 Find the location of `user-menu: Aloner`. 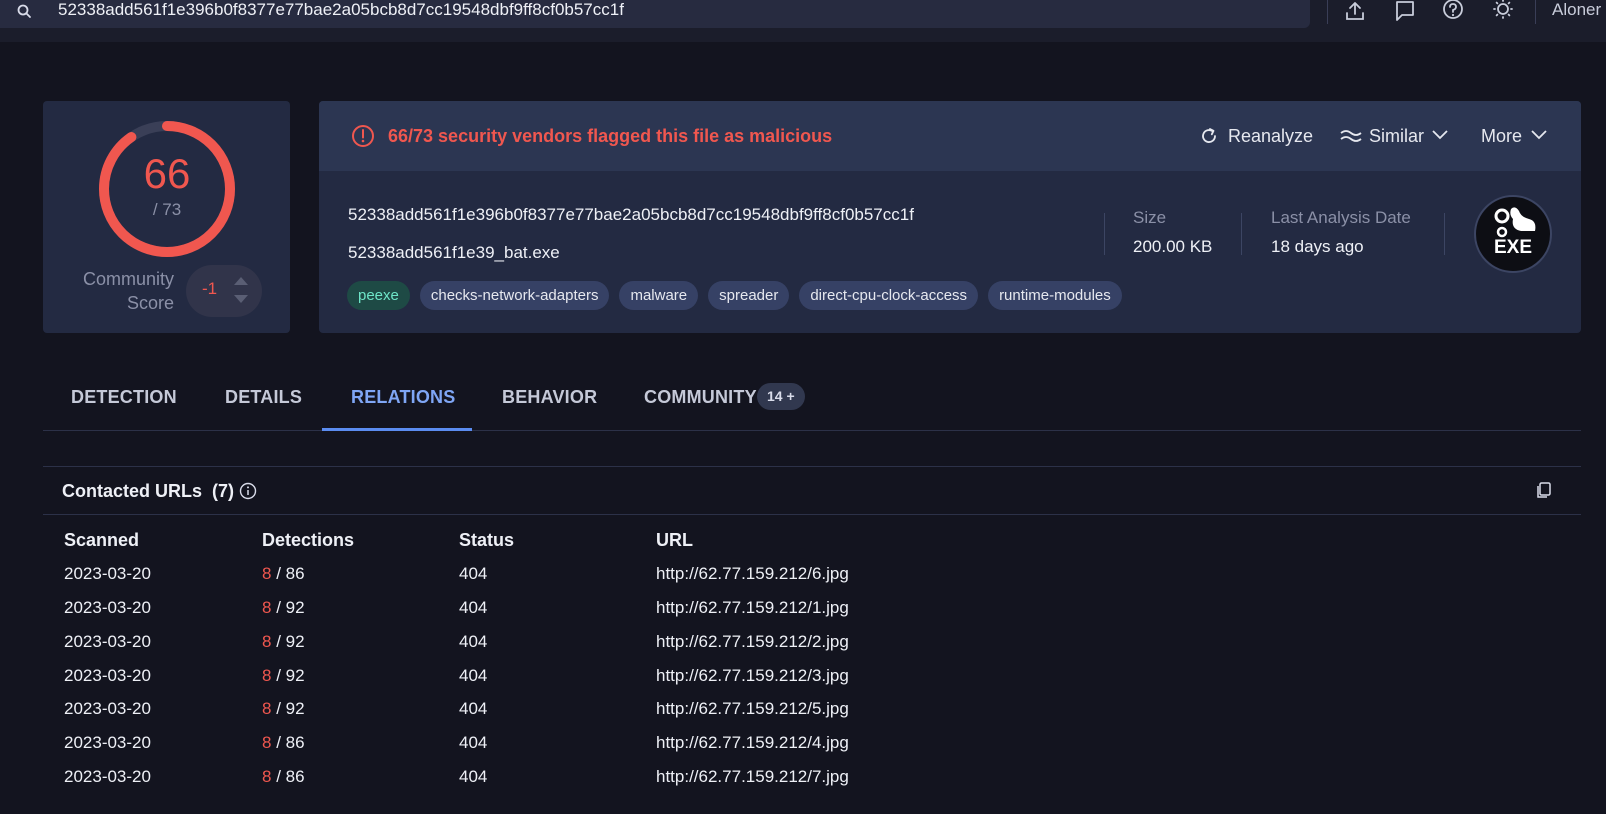

user-menu: Aloner is located at coordinates (1576, 10).